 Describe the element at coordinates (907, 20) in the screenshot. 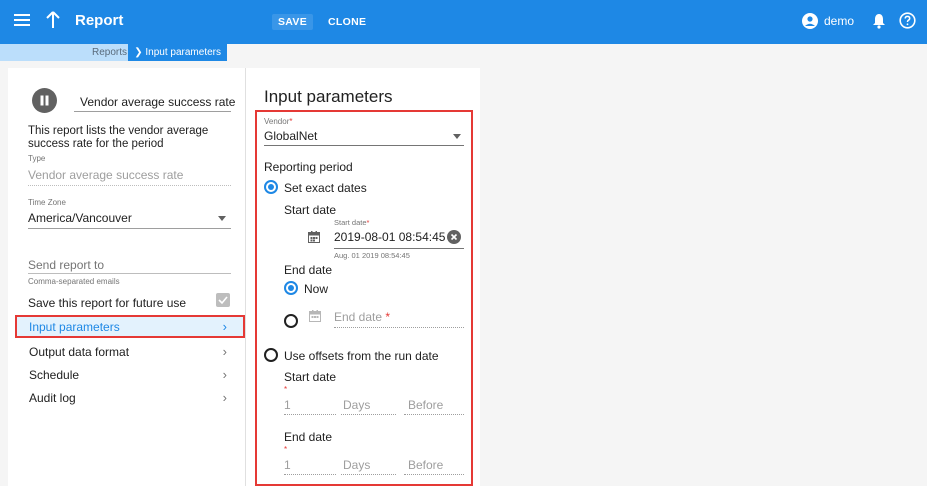

I see `help-icon` at that location.